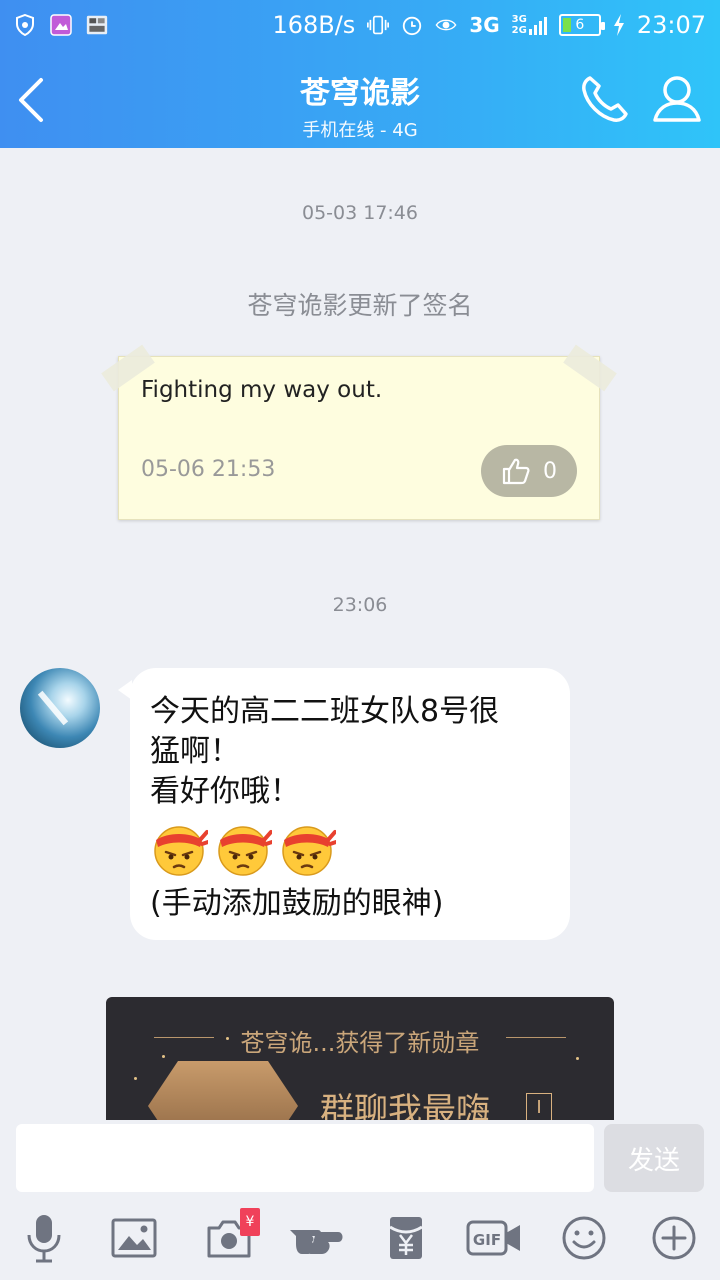 This screenshot has width=720, height=1280. What do you see at coordinates (61, 25) in the screenshot?
I see `gallery-notification-icon` at bounding box center [61, 25].